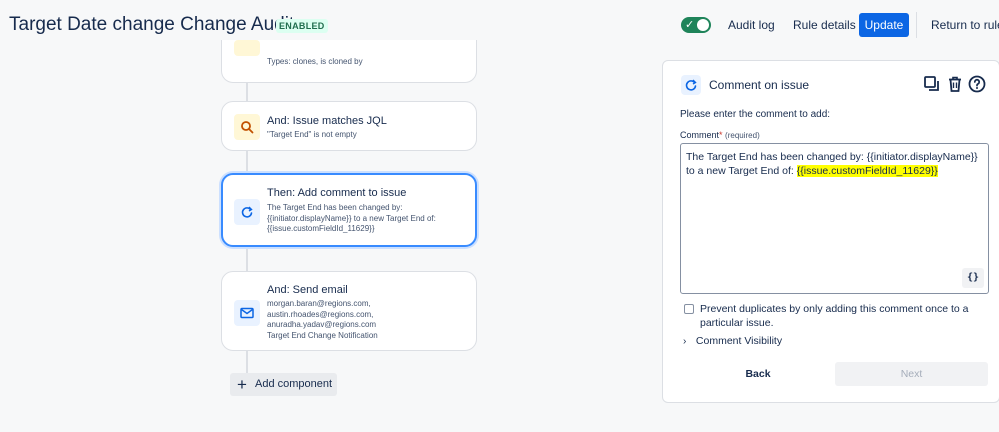 This screenshot has width=999, height=432. What do you see at coordinates (315, 61) in the screenshot?
I see `card-description: Types: clones, is cloned by` at bounding box center [315, 61].